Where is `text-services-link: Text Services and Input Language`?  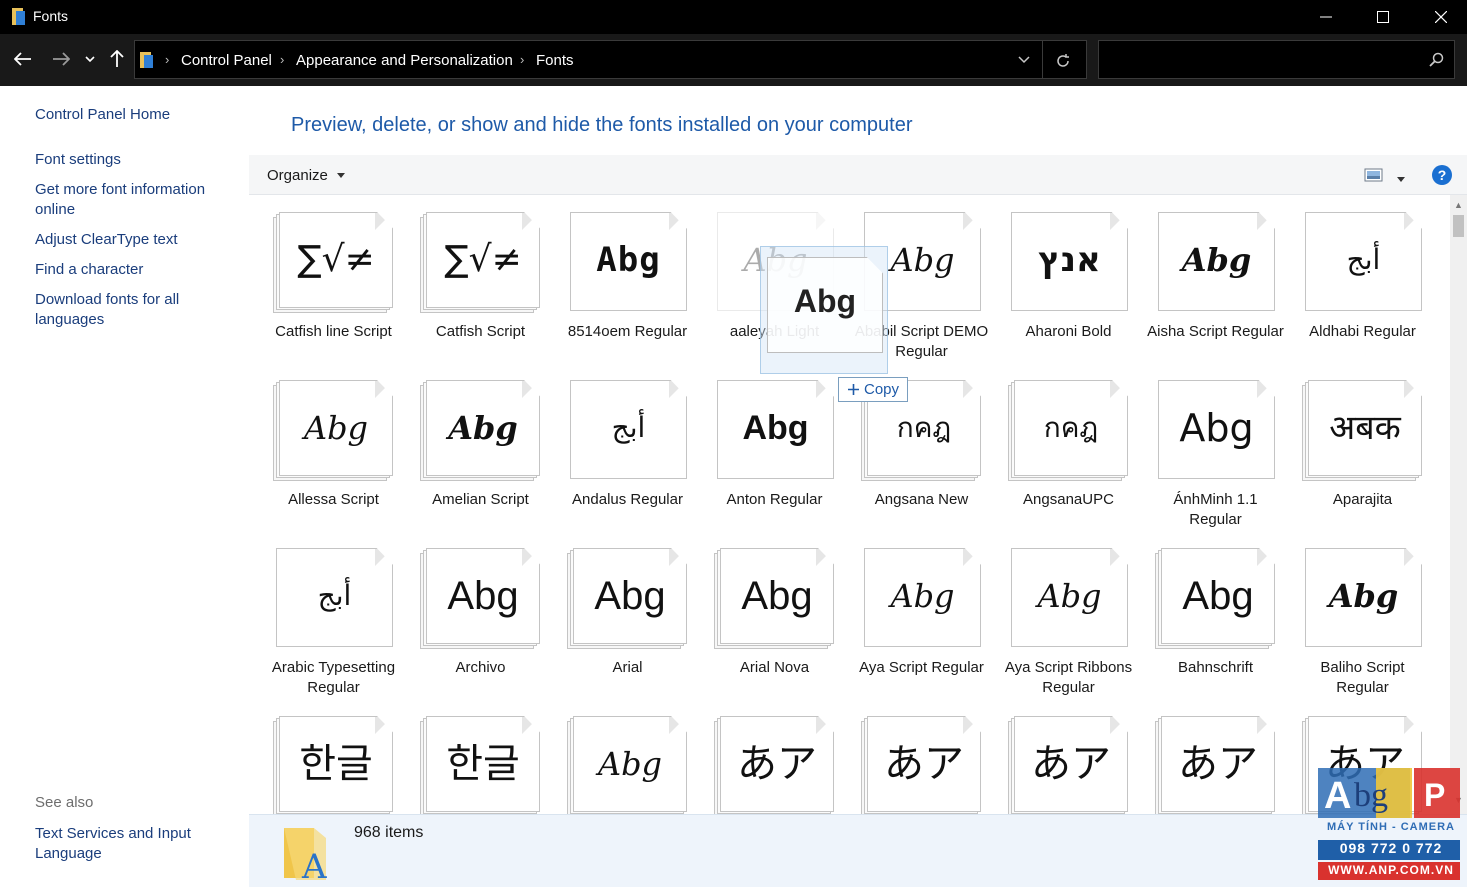
text-services-link: Text Services and Input Language is located at coordinates (135, 844).